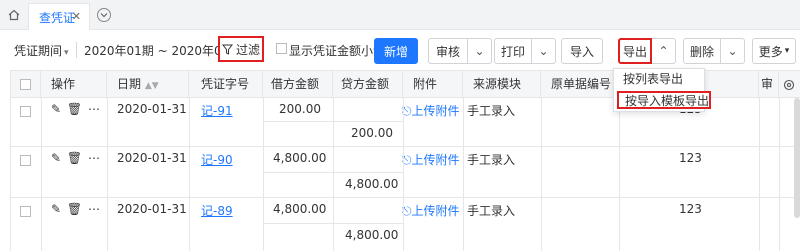 The height and width of the screenshot is (251, 800). What do you see at coordinates (104, 15) in the screenshot?
I see `chevron-down-circle-icon` at bounding box center [104, 15].